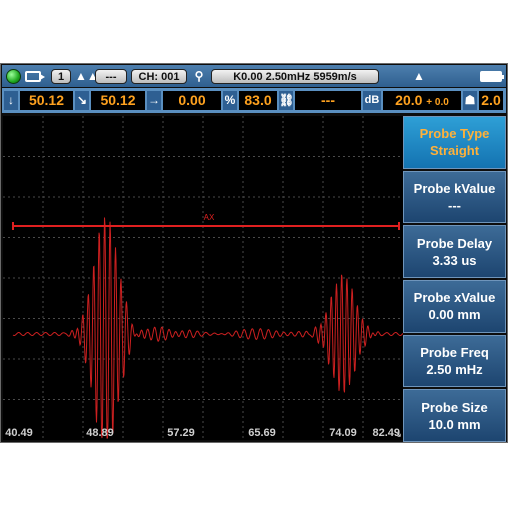  Describe the element at coordinates (258, 100) in the screenshot. I see `amplitude-percent-value: 83.0` at that location.